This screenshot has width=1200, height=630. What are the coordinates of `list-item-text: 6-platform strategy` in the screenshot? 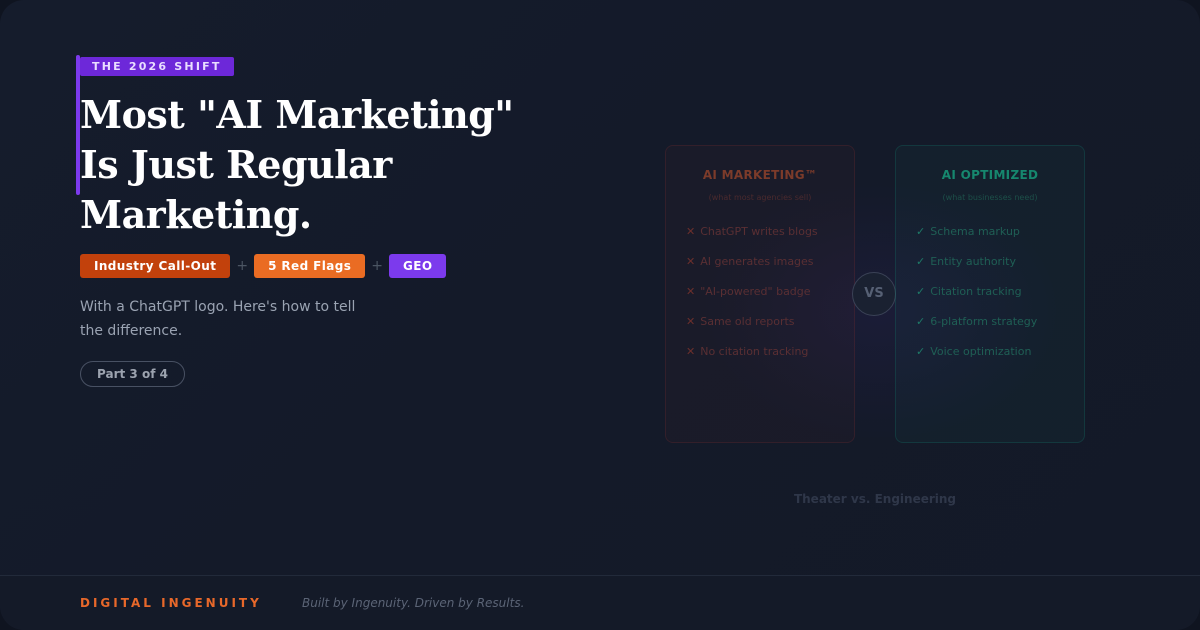 It's located at (984, 321).